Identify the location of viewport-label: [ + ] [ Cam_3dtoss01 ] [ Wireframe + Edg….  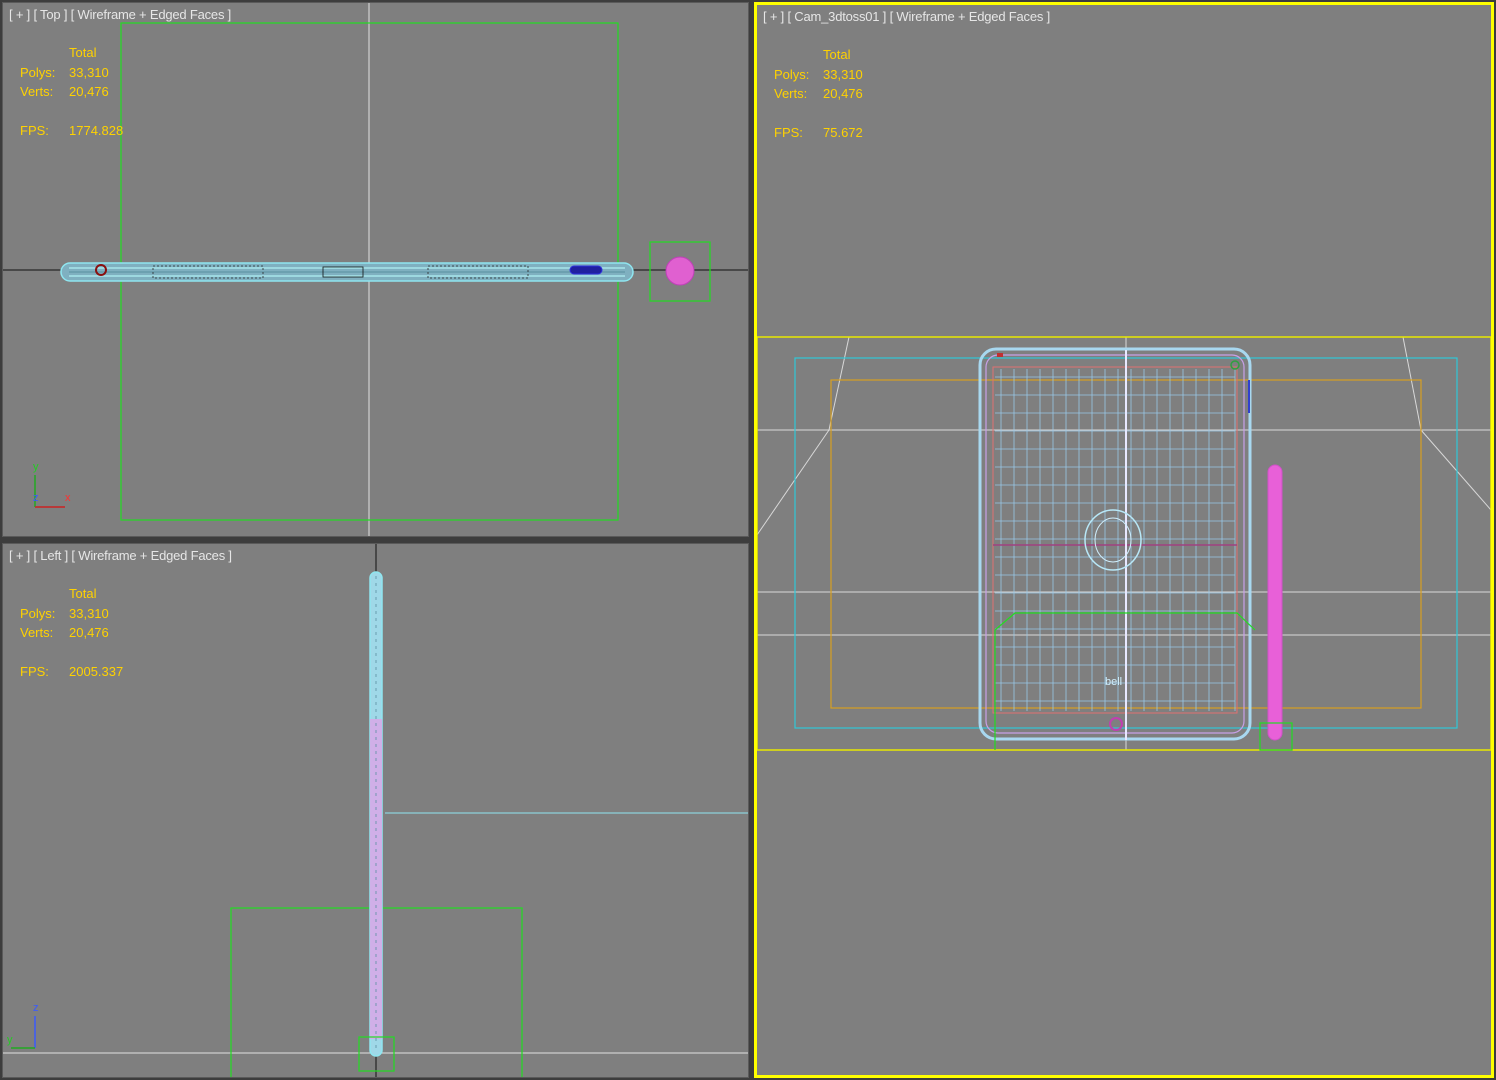
(906, 16).